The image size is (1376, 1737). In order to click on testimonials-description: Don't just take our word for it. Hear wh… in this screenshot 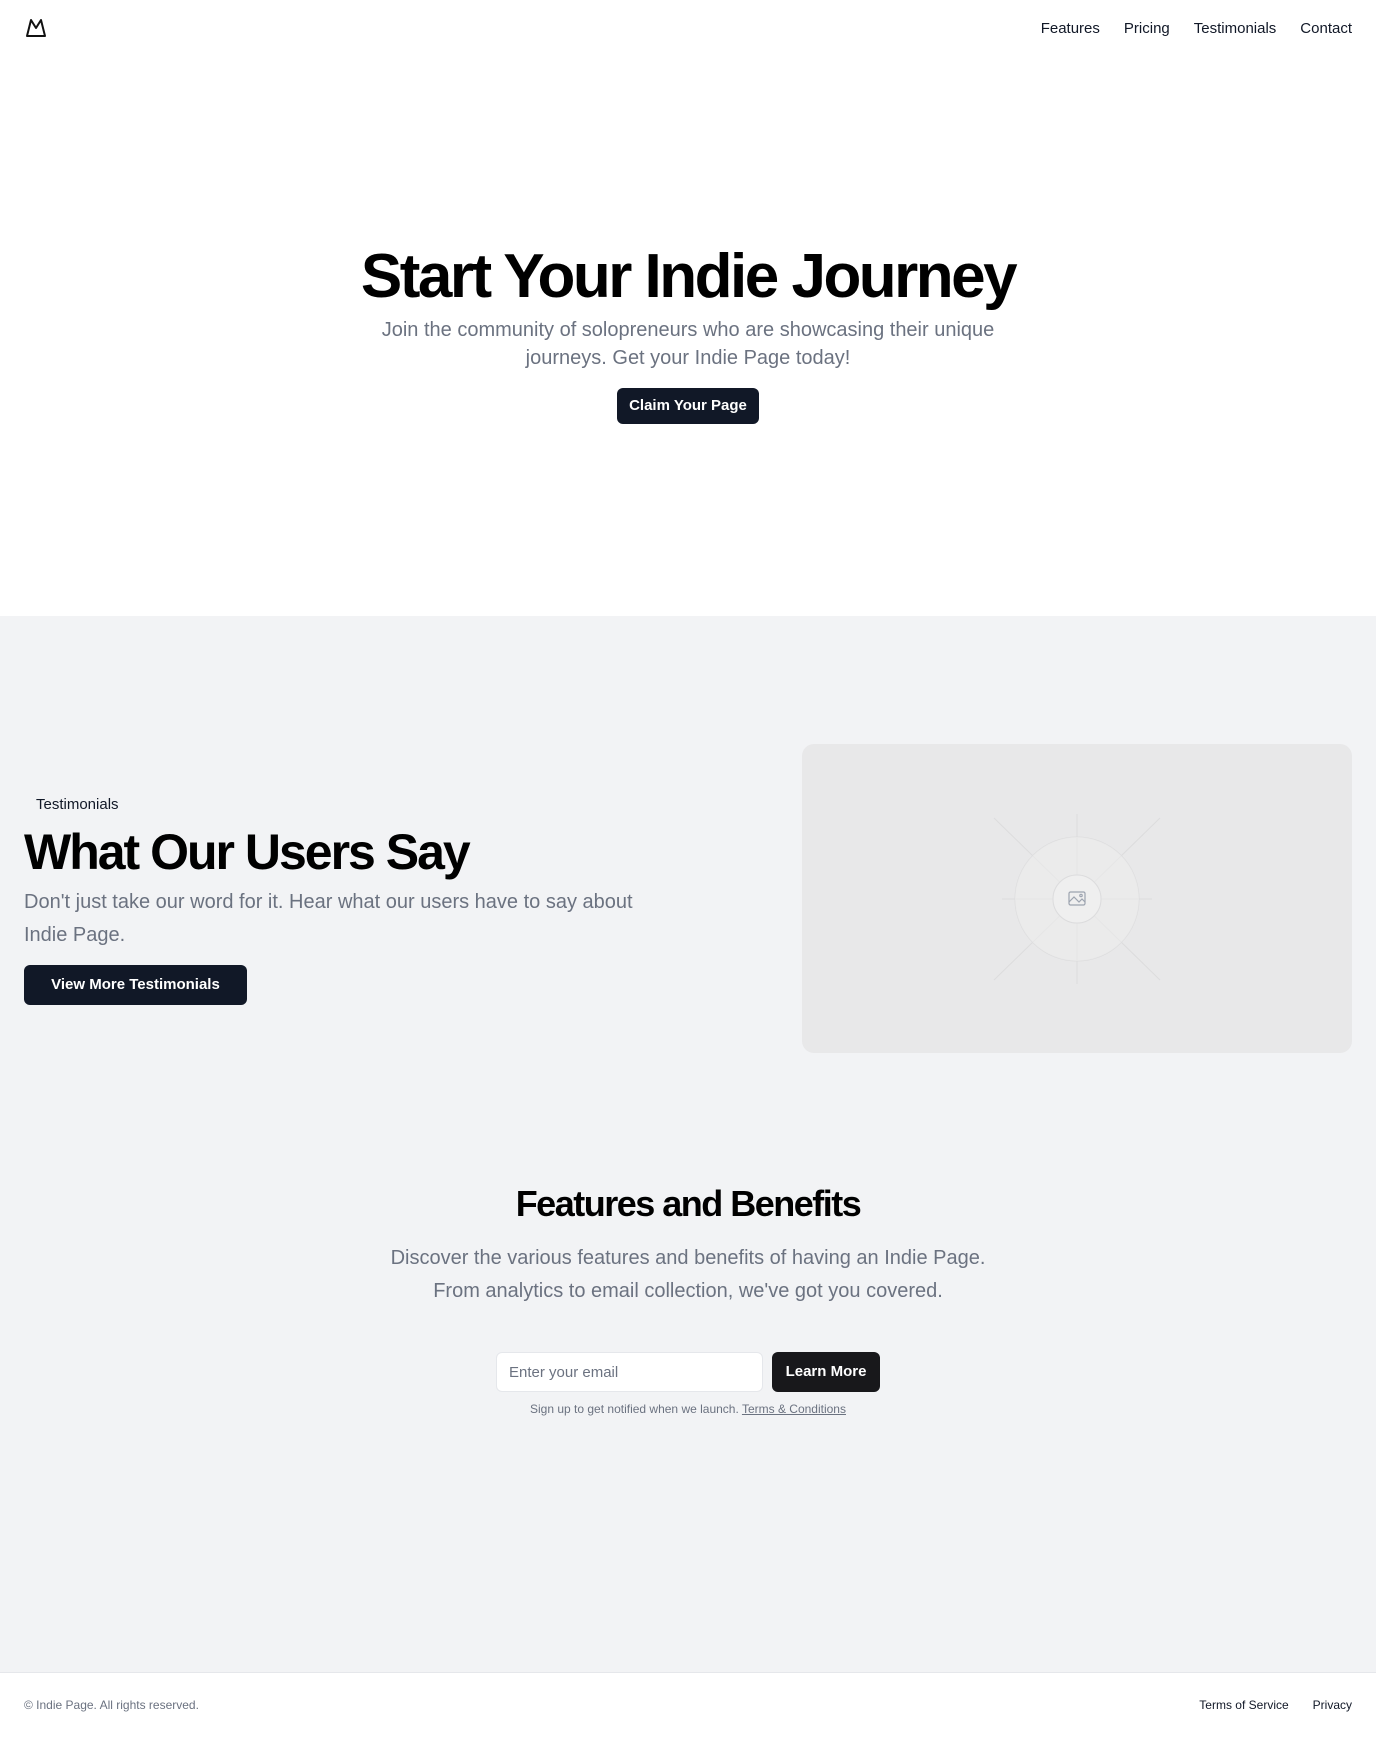, I will do `click(328, 918)`.